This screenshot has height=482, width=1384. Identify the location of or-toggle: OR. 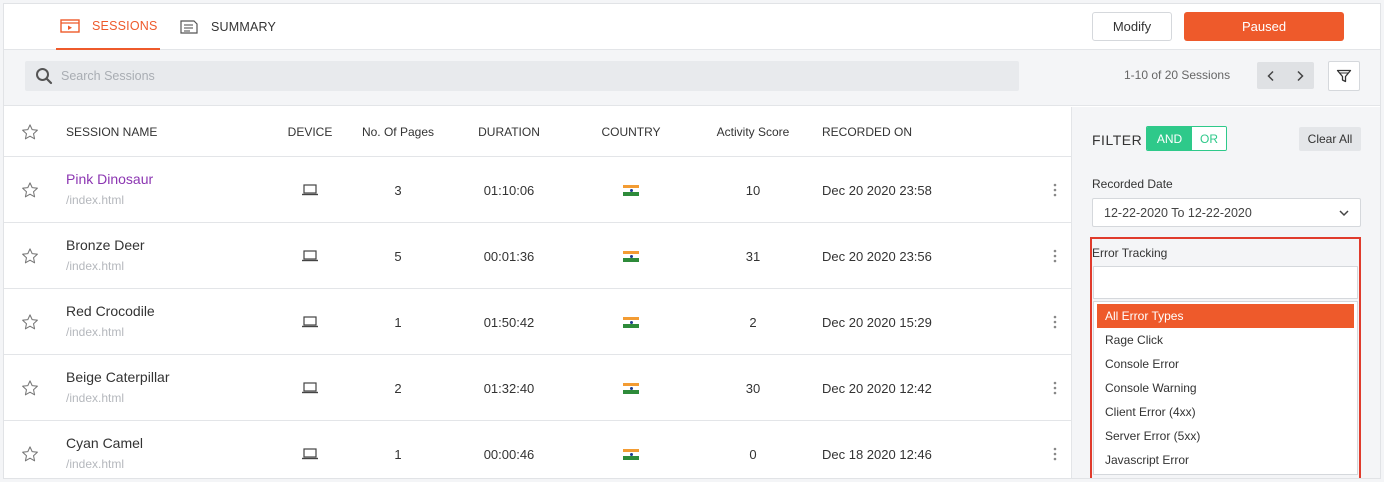
(1209, 138).